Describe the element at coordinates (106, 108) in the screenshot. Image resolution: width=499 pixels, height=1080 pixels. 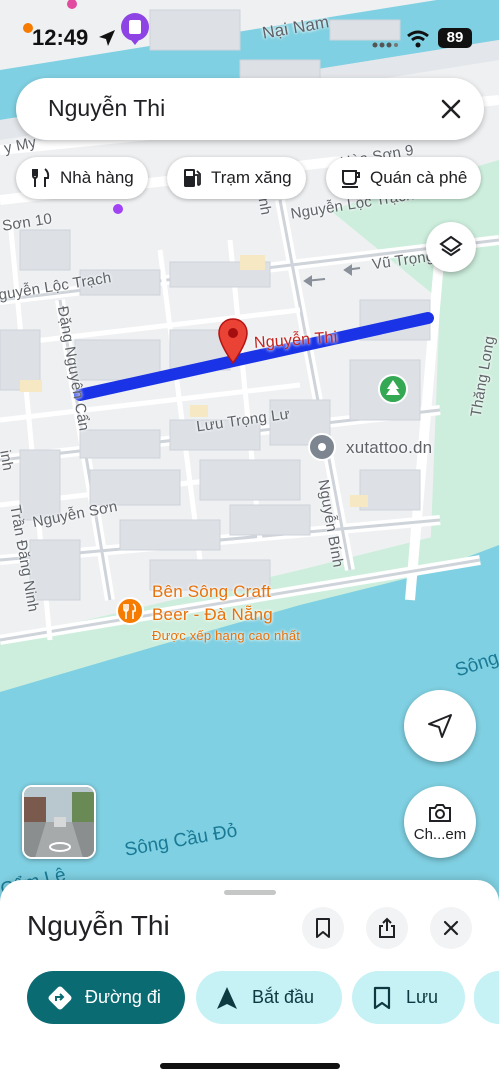
I see `search-query: Nguyễn Thi` at that location.